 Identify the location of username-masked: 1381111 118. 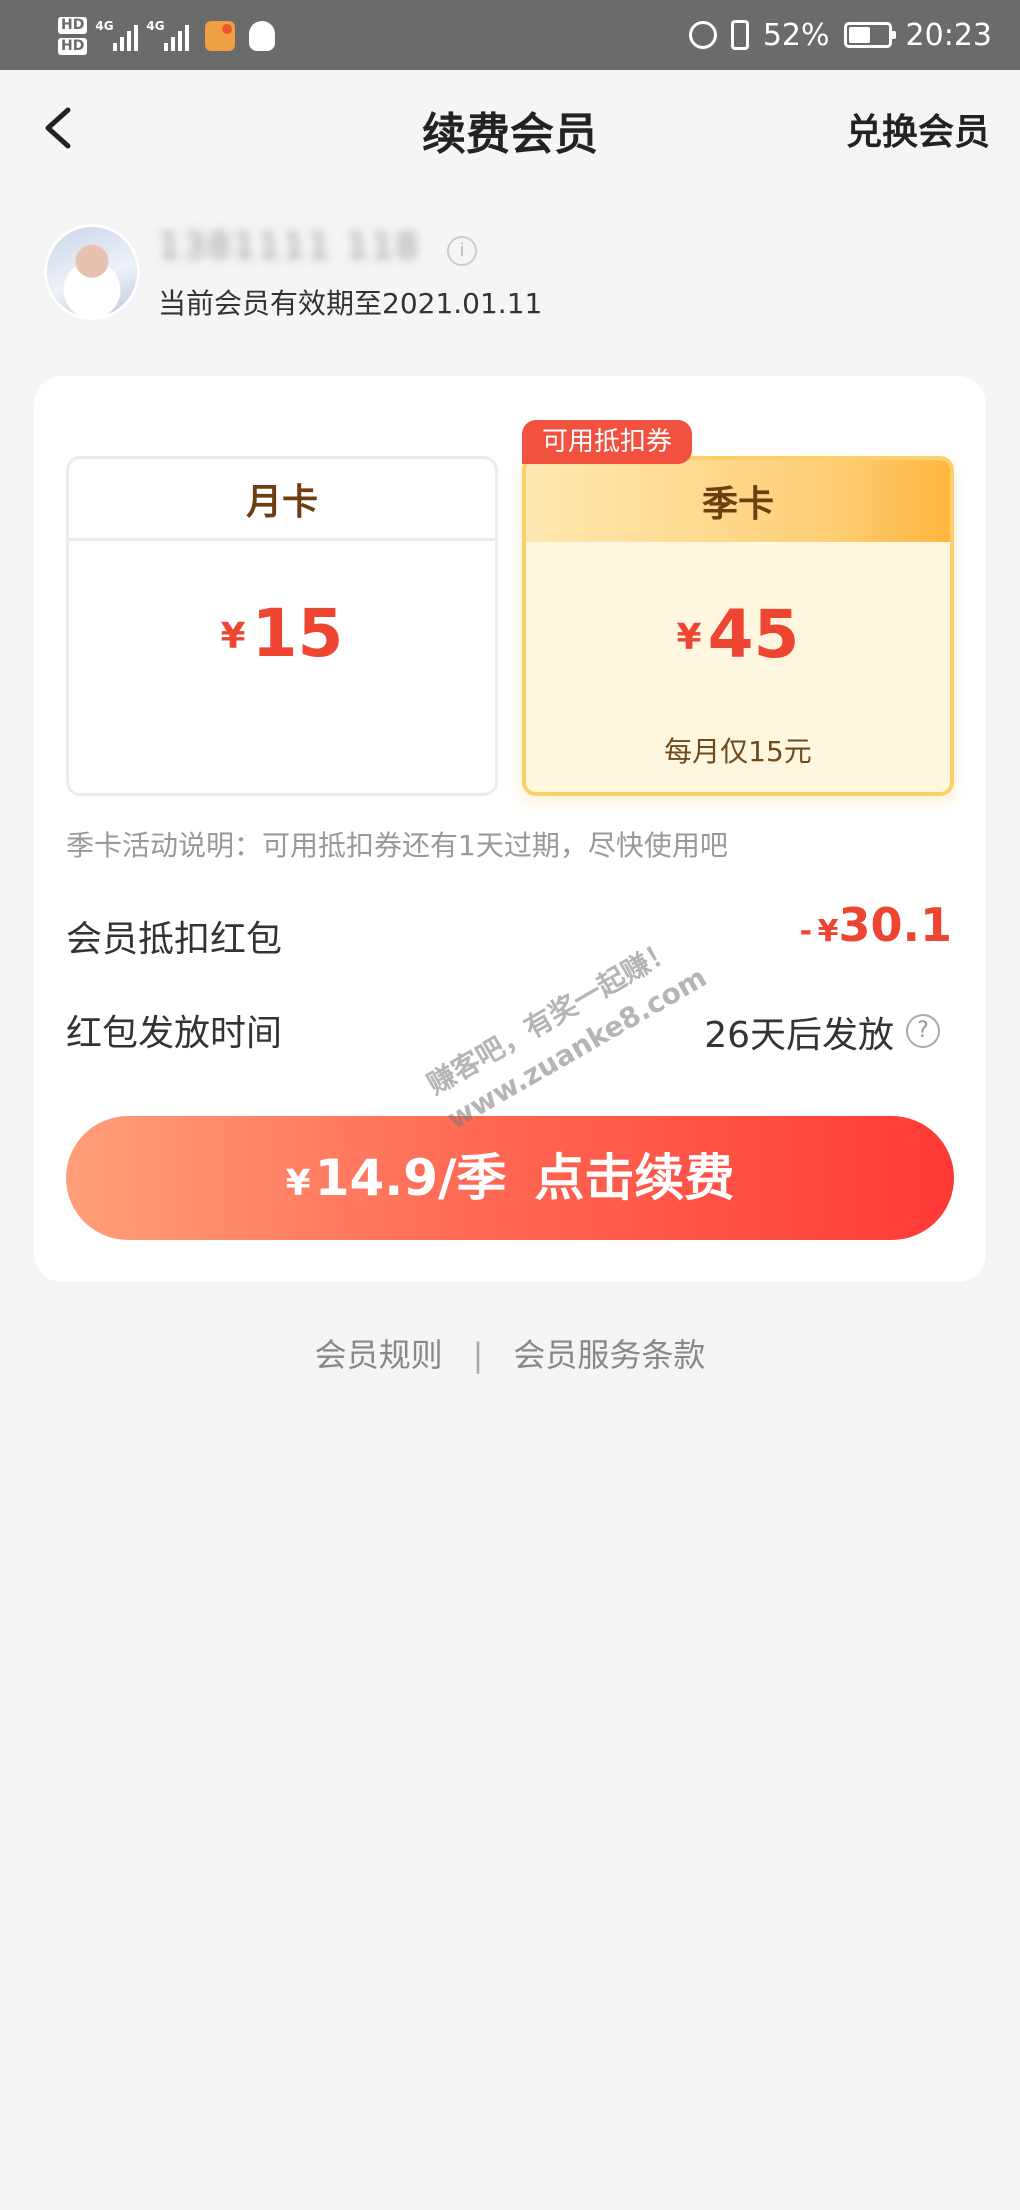
(289, 246).